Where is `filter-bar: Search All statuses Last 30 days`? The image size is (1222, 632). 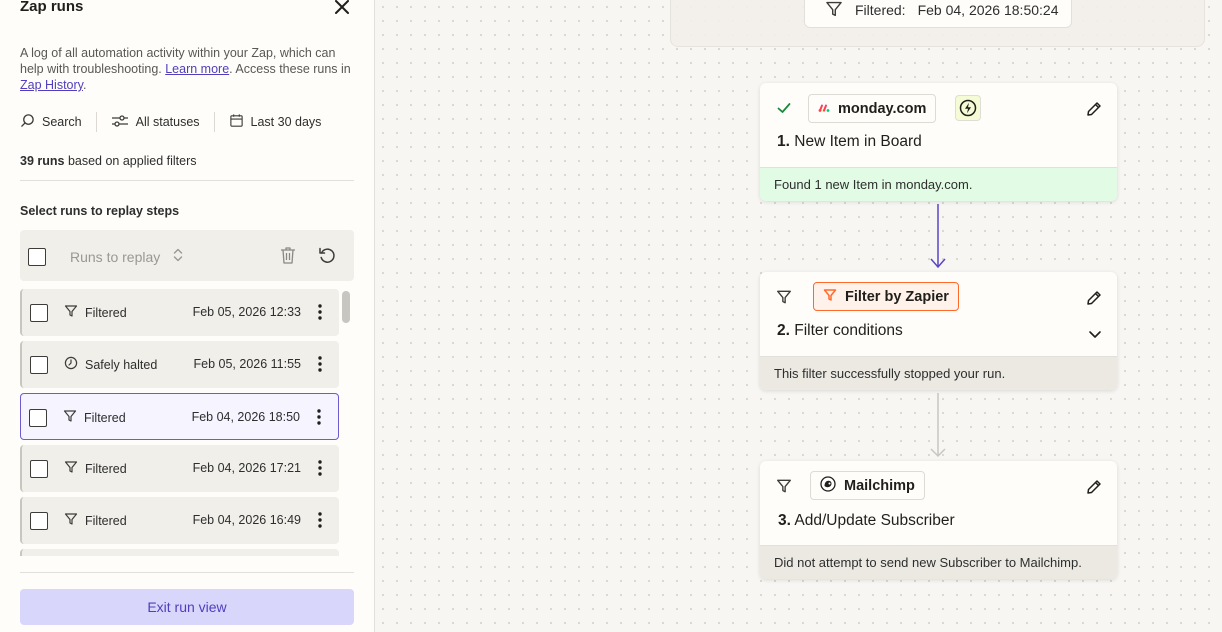
filter-bar: Search All statuses Last 30 days is located at coordinates (188, 122).